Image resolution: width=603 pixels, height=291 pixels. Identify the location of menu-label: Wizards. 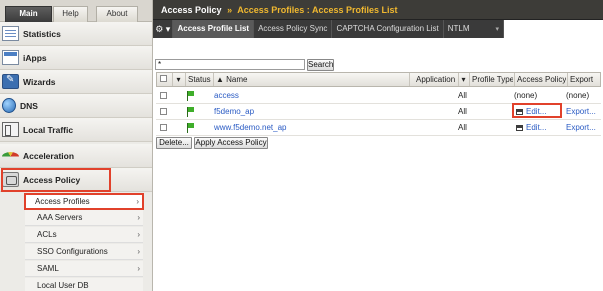
(39, 81).